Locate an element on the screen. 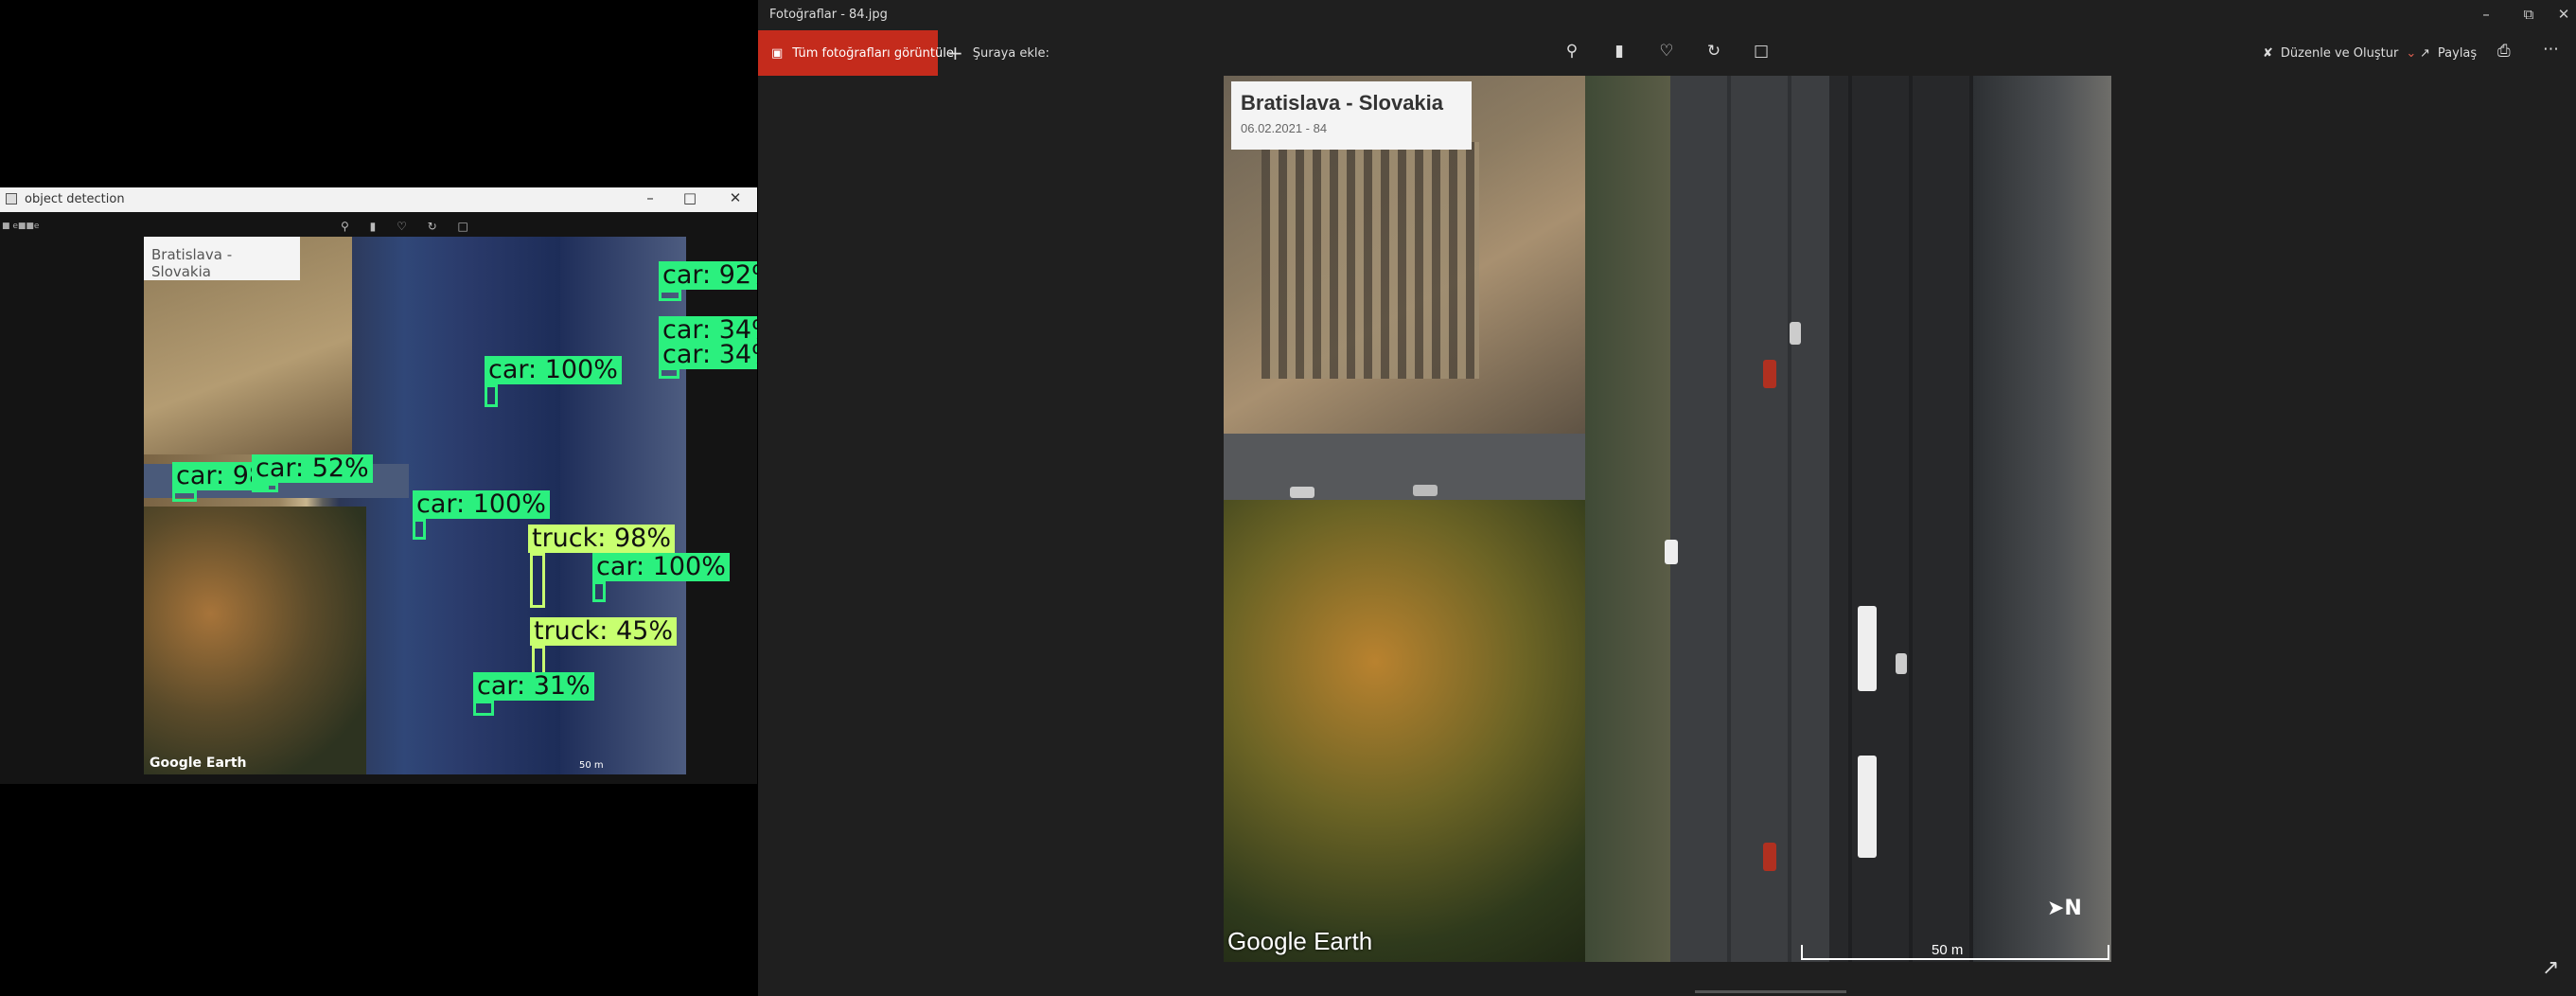 Image resolution: width=2576 pixels, height=996 pixels. plus-icon: + is located at coordinates (955, 53).